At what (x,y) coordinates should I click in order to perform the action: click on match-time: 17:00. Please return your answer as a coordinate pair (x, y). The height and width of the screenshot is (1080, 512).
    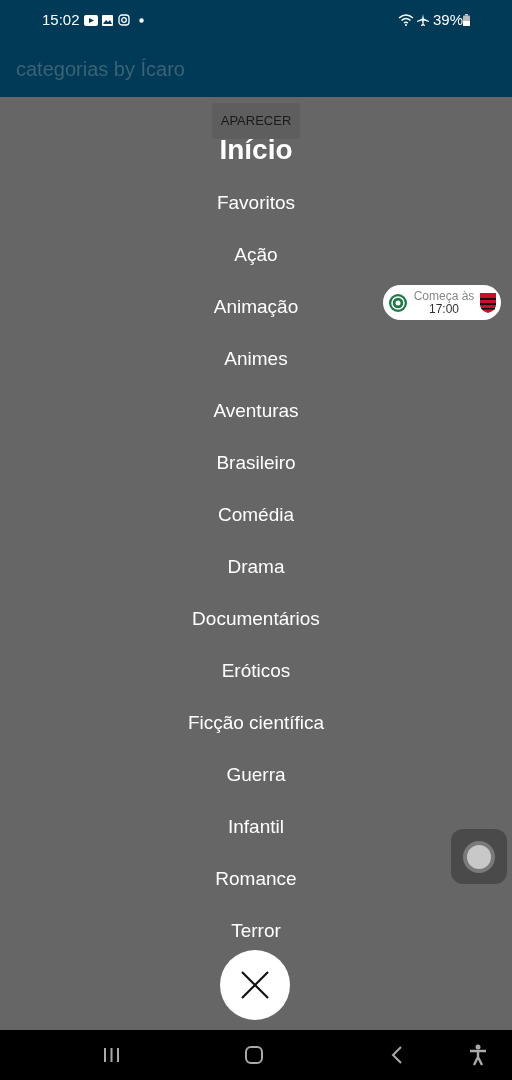
    Looking at the image, I should click on (444, 309).